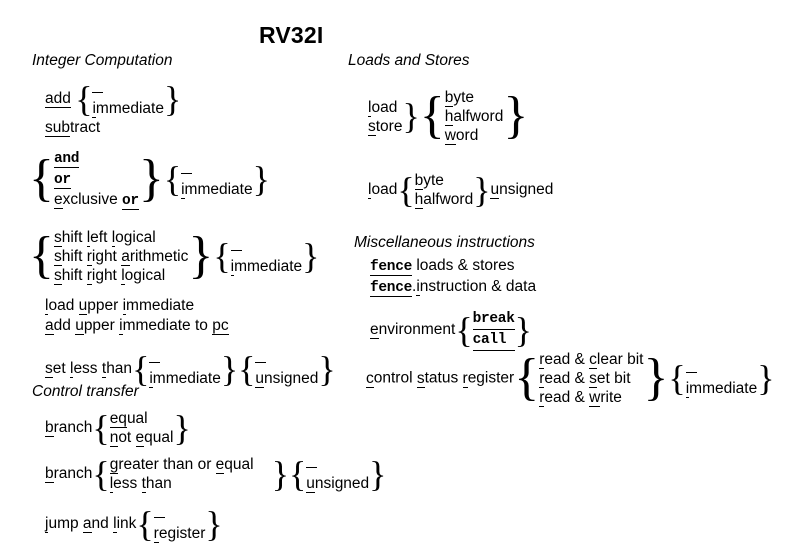 Image resolution: width=810 pixels, height=559 pixels. I want to click on instruction-jal: jump and link { register }, so click(134, 523).